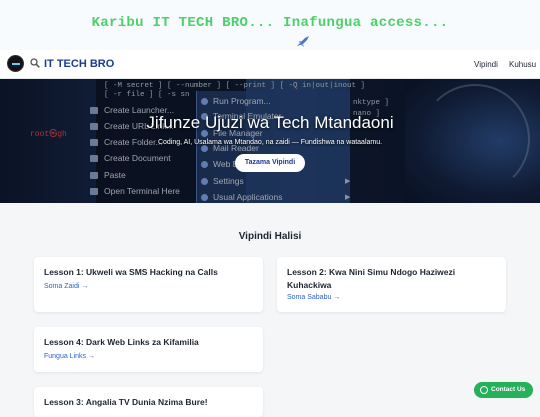 Image resolution: width=540 pixels, height=417 pixels. Describe the element at coordinates (313, 297) in the screenshot. I see `lesson-link: Soma Sababu →` at that location.